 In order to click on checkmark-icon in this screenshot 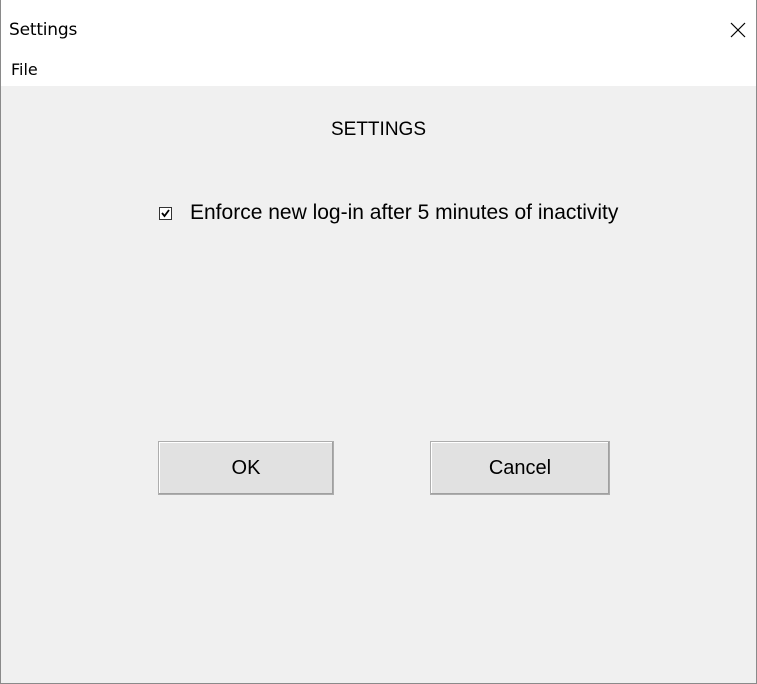, I will do `click(165, 213)`.